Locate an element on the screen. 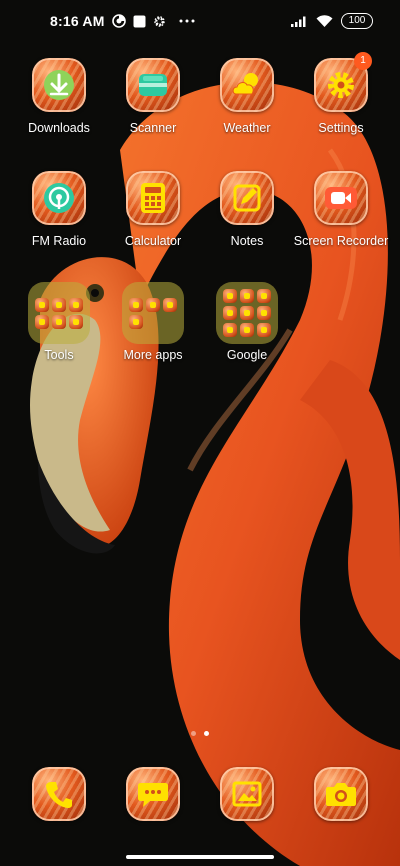 The height and width of the screenshot is (866, 400). app-scanner: Scanner is located at coordinates (153, 97).